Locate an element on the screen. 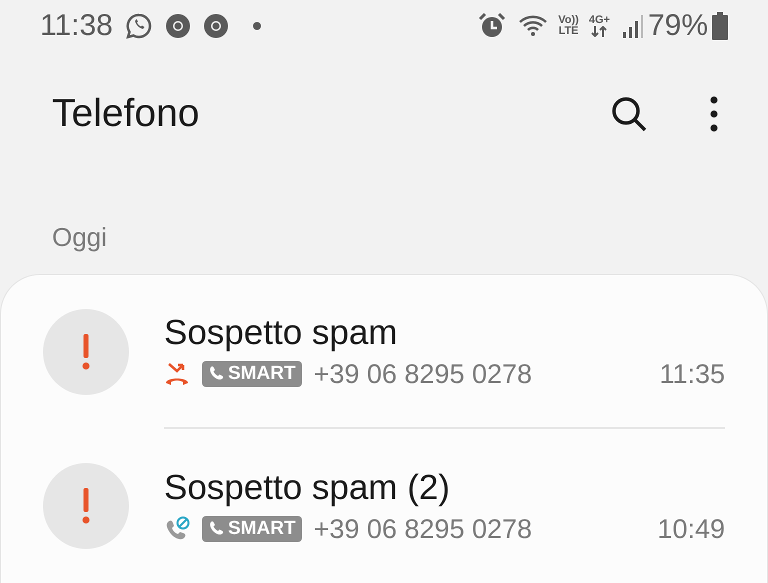 The width and height of the screenshot is (768, 583). network-label: 4G+ is located at coordinates (599, 20).